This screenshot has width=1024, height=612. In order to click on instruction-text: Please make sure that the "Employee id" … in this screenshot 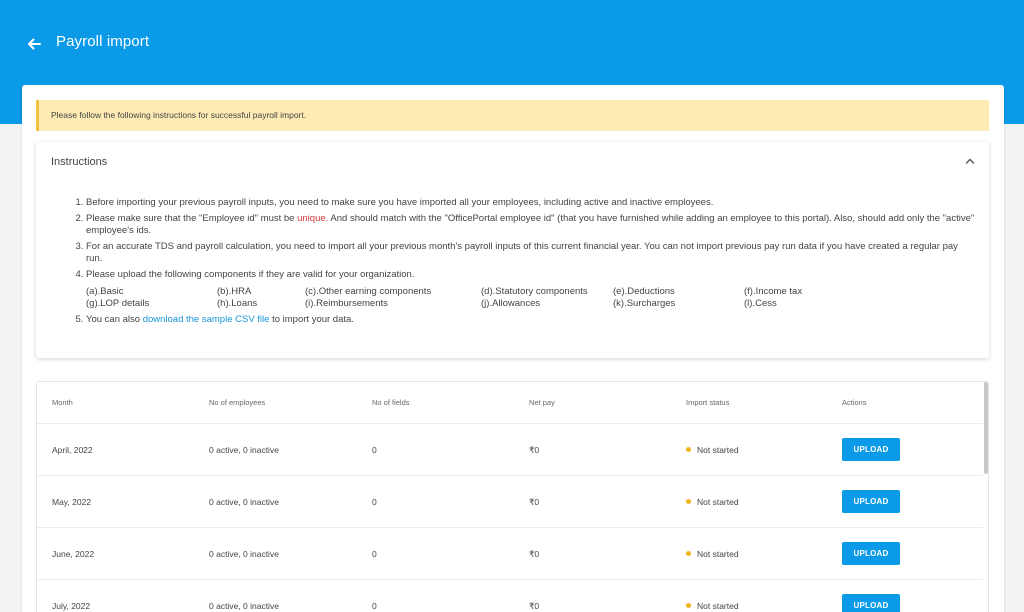, I will do `click(192, 218)`.